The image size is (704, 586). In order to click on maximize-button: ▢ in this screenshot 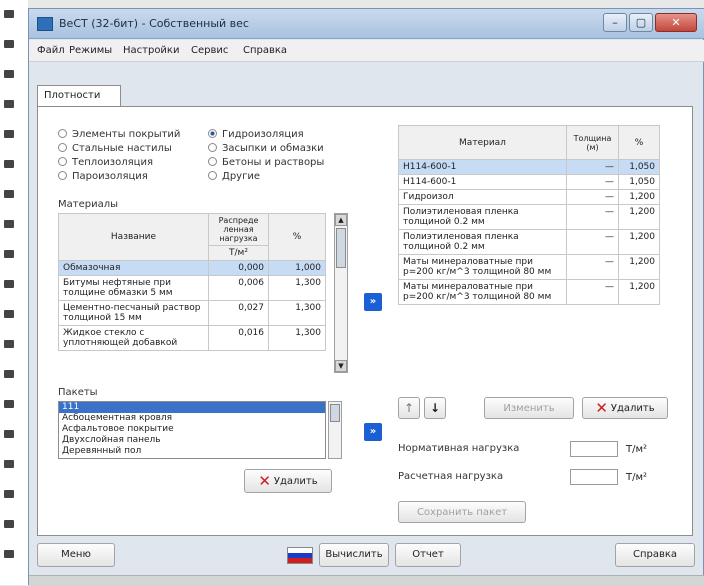, I will do `click(641, 22)`.